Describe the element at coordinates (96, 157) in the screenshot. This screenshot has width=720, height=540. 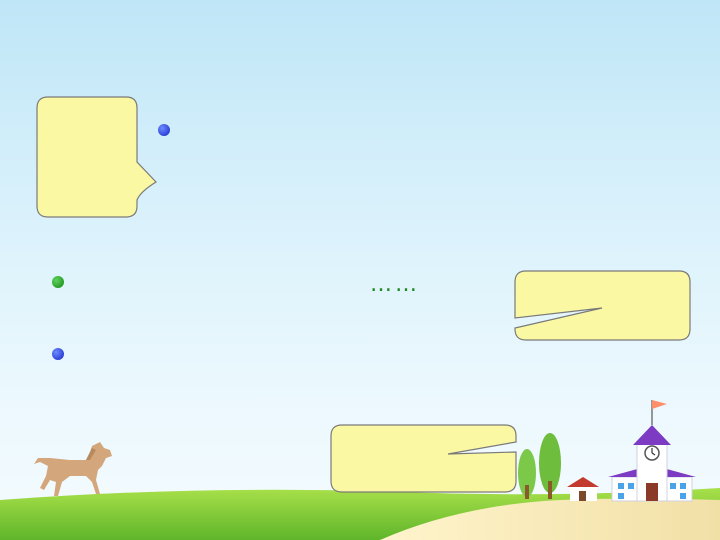
I see `topic-callout` at that location.